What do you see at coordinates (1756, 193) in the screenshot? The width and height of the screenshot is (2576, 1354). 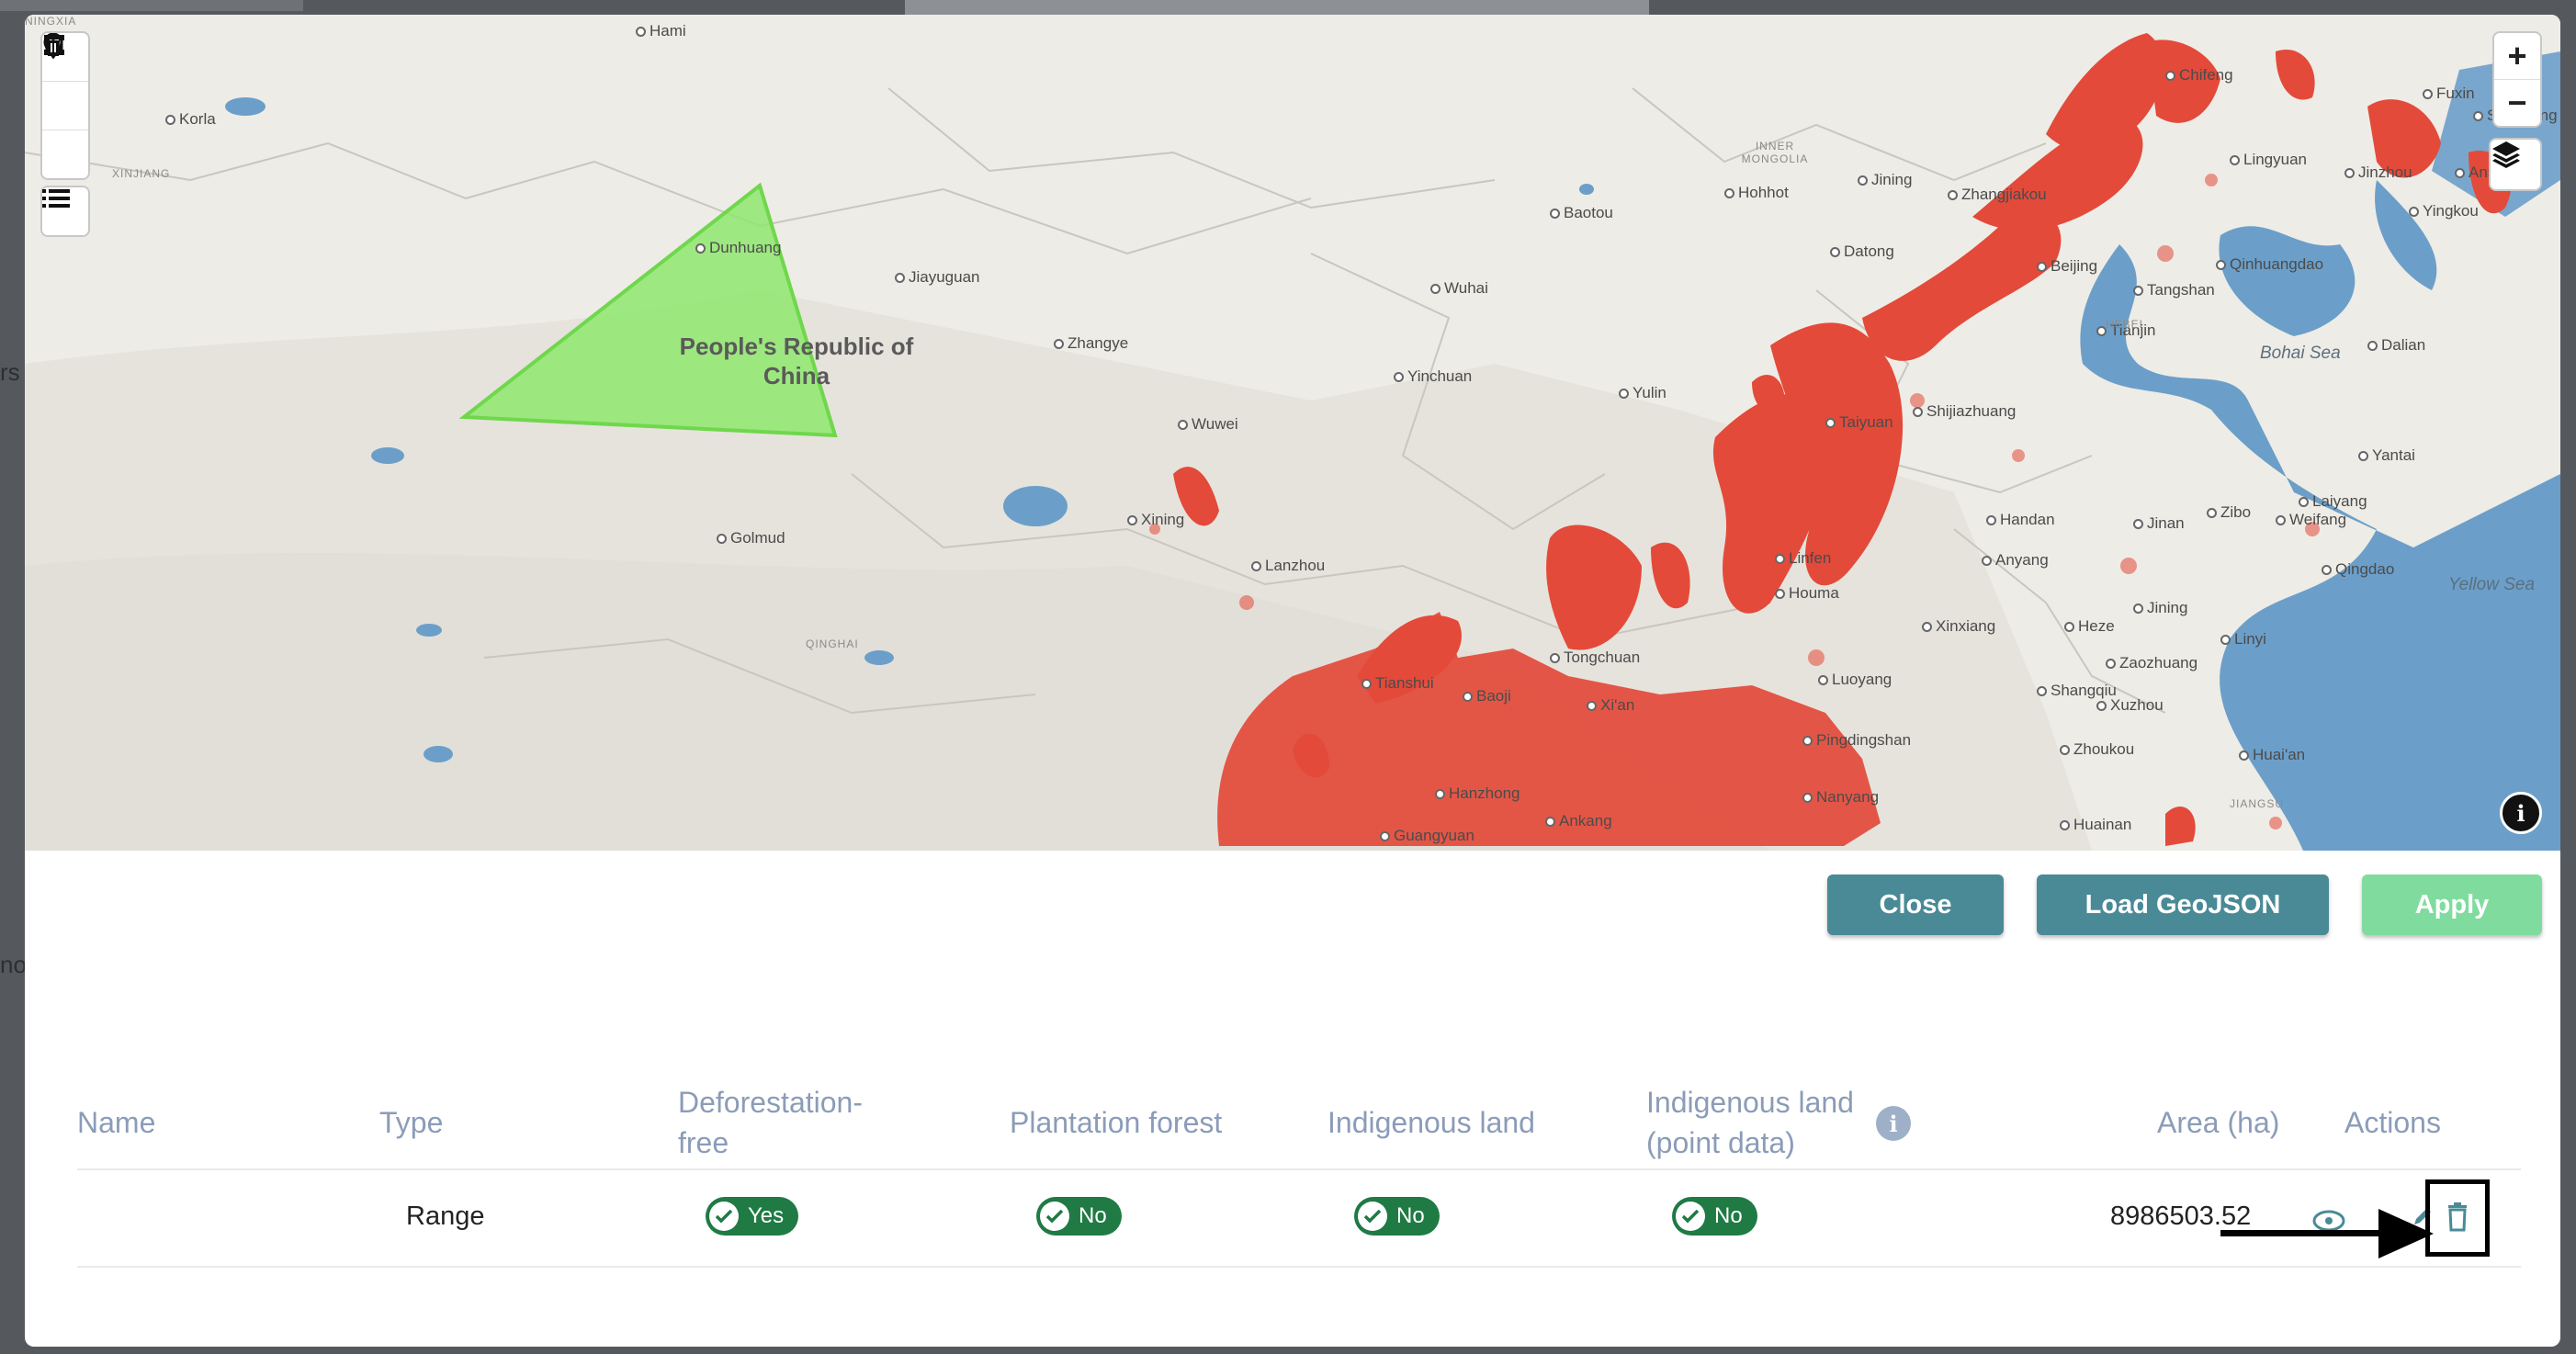 I see `map-city-label: Hohhot` at bounding box center [1756, 193].